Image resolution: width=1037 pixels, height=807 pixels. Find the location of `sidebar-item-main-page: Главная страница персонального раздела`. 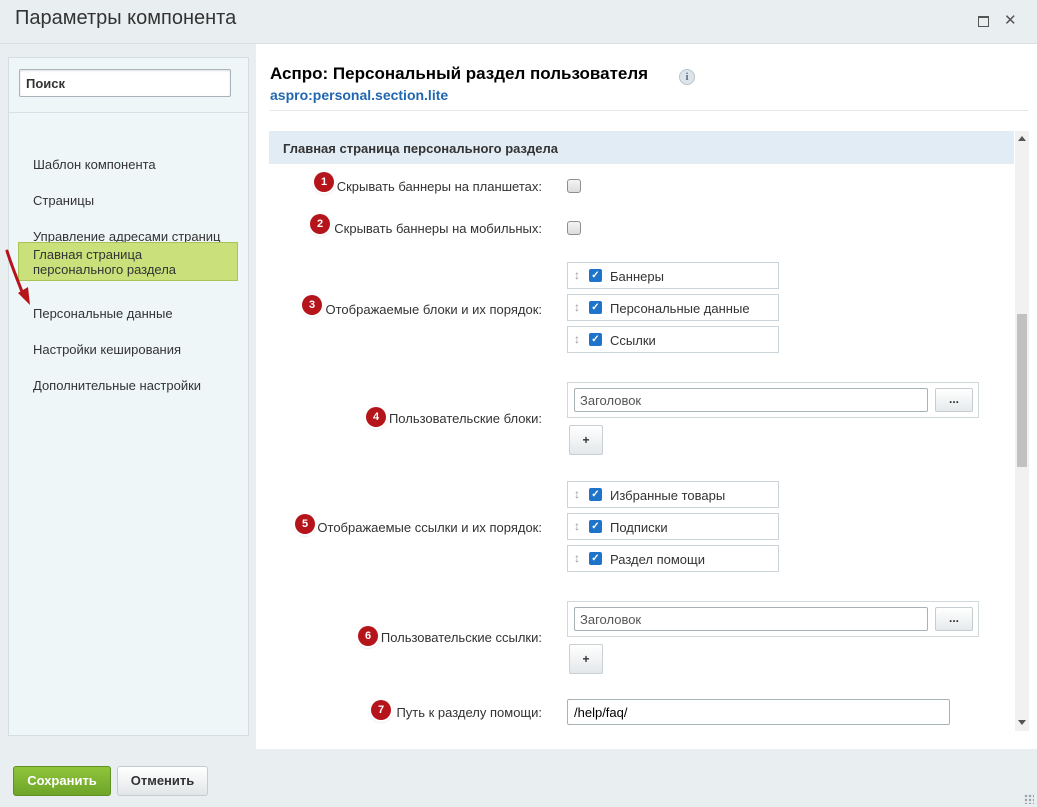

sidebar-item-main-page: Главная страница персонального раздела is located at coordinates (128, 261).